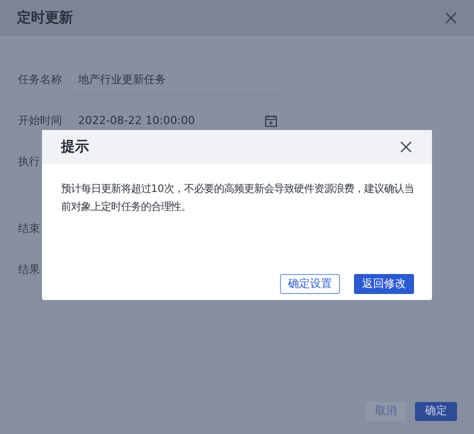 This screenshot has width=474, height=434. What do you see at coordinates (238, 198) in the screenshot?
I see `prompt-message: 预计每日更新将超过10次，不必要的高频更新会导致硬件资源浪费，建议确认当前对象上定时任务的合理性。` at bounding box center [238, 198].